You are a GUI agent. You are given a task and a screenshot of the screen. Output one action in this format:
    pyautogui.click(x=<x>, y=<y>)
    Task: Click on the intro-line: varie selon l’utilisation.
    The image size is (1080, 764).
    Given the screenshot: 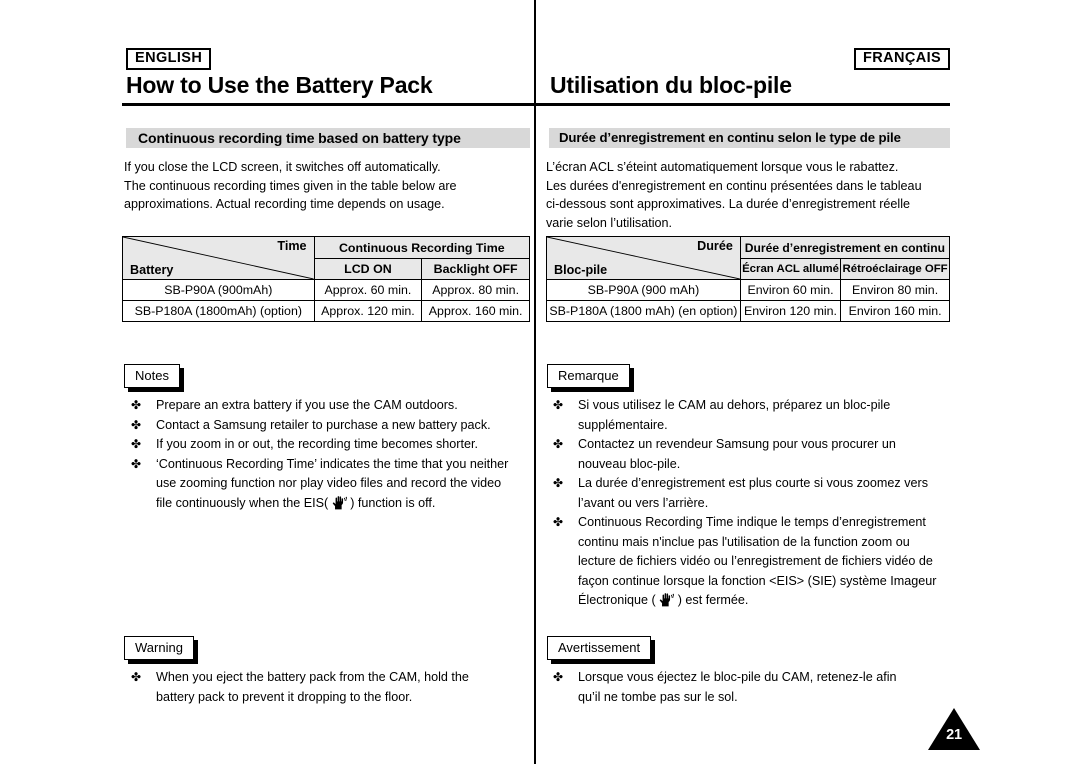 What is the action you would take?
    pyautogui.click(x=609, y=222)
    